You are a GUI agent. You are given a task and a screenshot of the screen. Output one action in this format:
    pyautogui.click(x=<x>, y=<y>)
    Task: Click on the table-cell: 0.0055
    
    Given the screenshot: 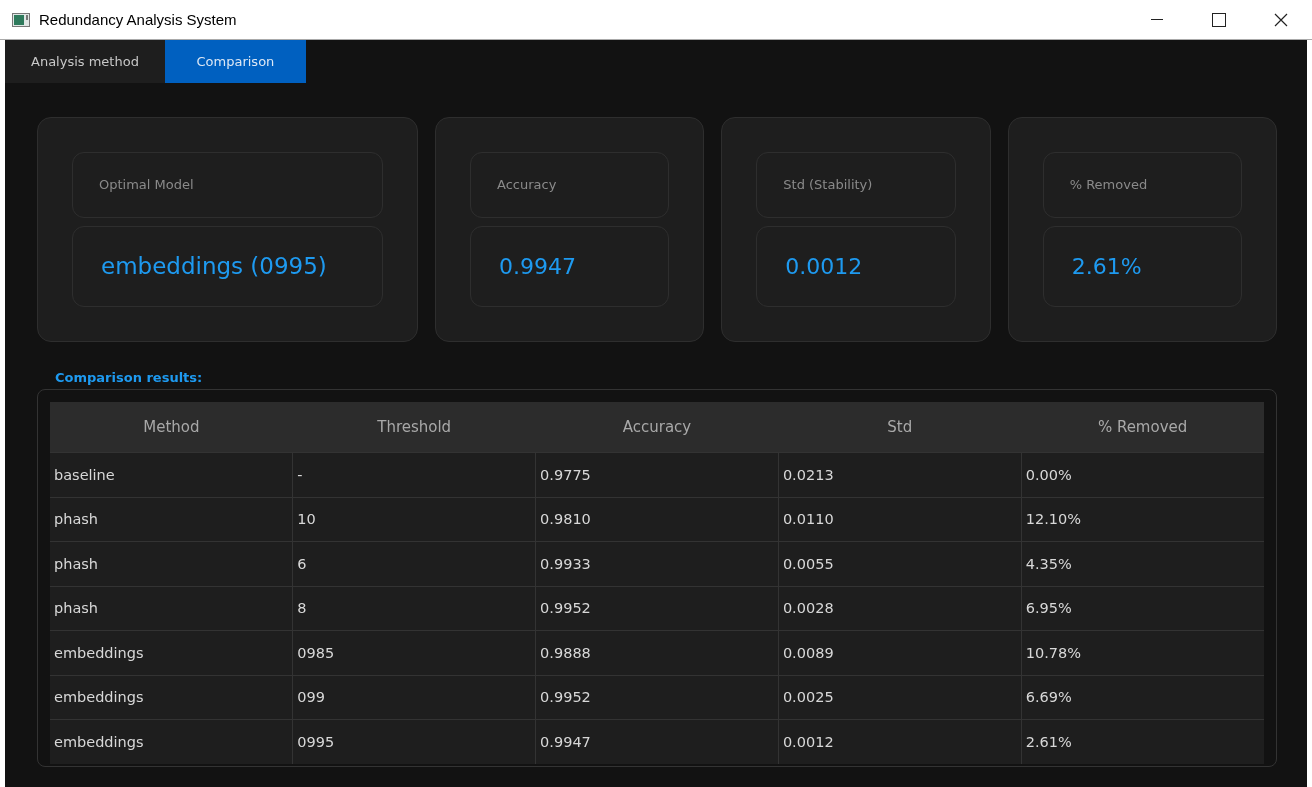 What is the action you would take?
    pyautogui.click(x=900, y=563)
    